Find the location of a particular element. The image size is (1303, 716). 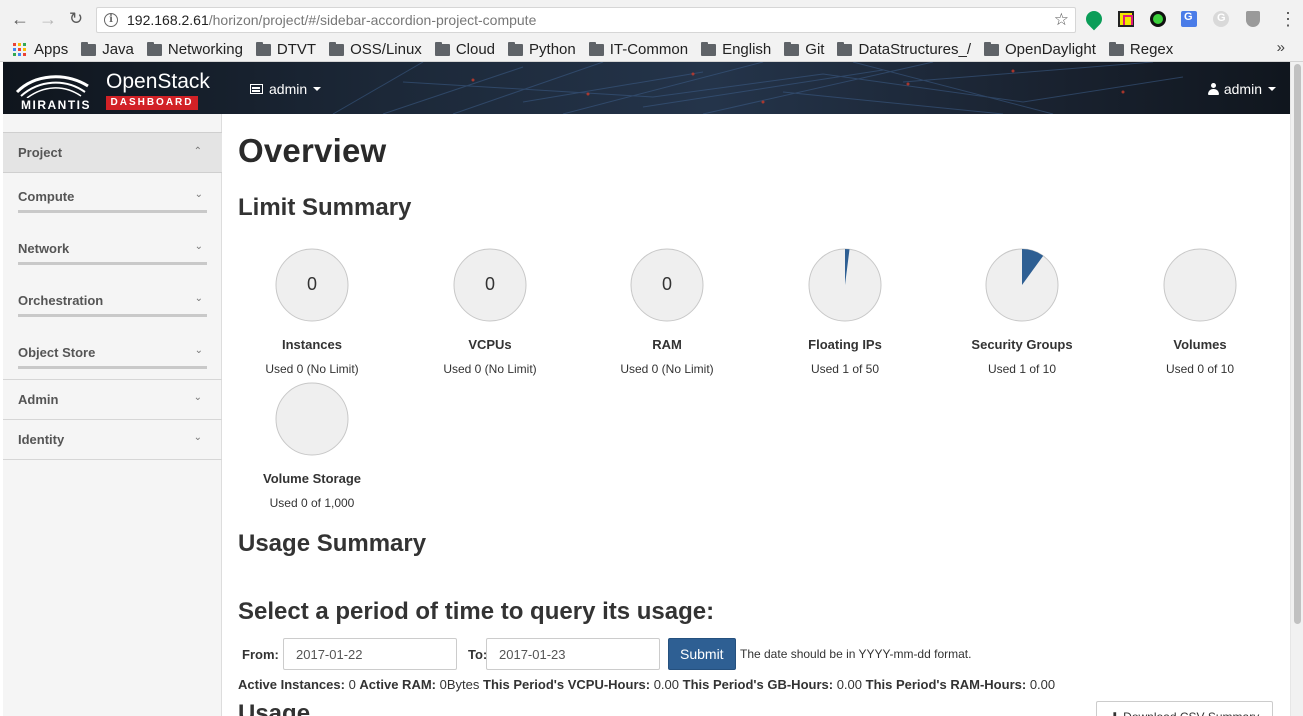

bookmark-label: IT-Common is located at coordinates (649, 49).